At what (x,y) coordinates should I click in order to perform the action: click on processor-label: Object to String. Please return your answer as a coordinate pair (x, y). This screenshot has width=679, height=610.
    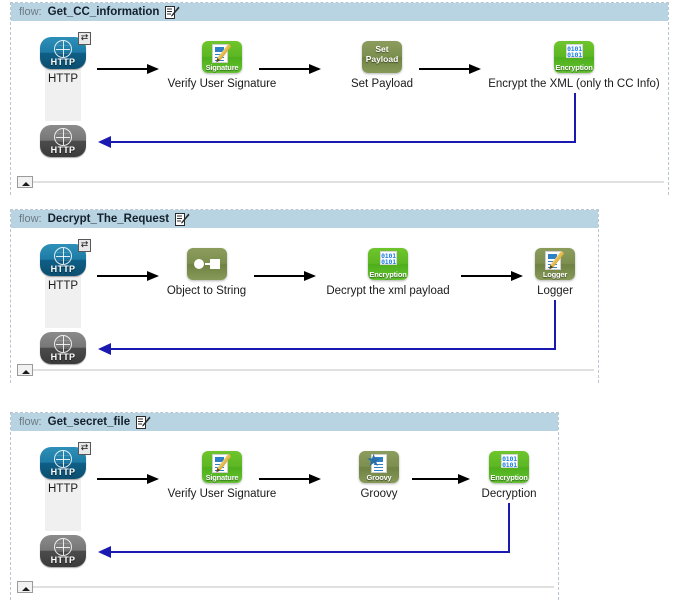
    Looking at the image, I should click on (206, 291).